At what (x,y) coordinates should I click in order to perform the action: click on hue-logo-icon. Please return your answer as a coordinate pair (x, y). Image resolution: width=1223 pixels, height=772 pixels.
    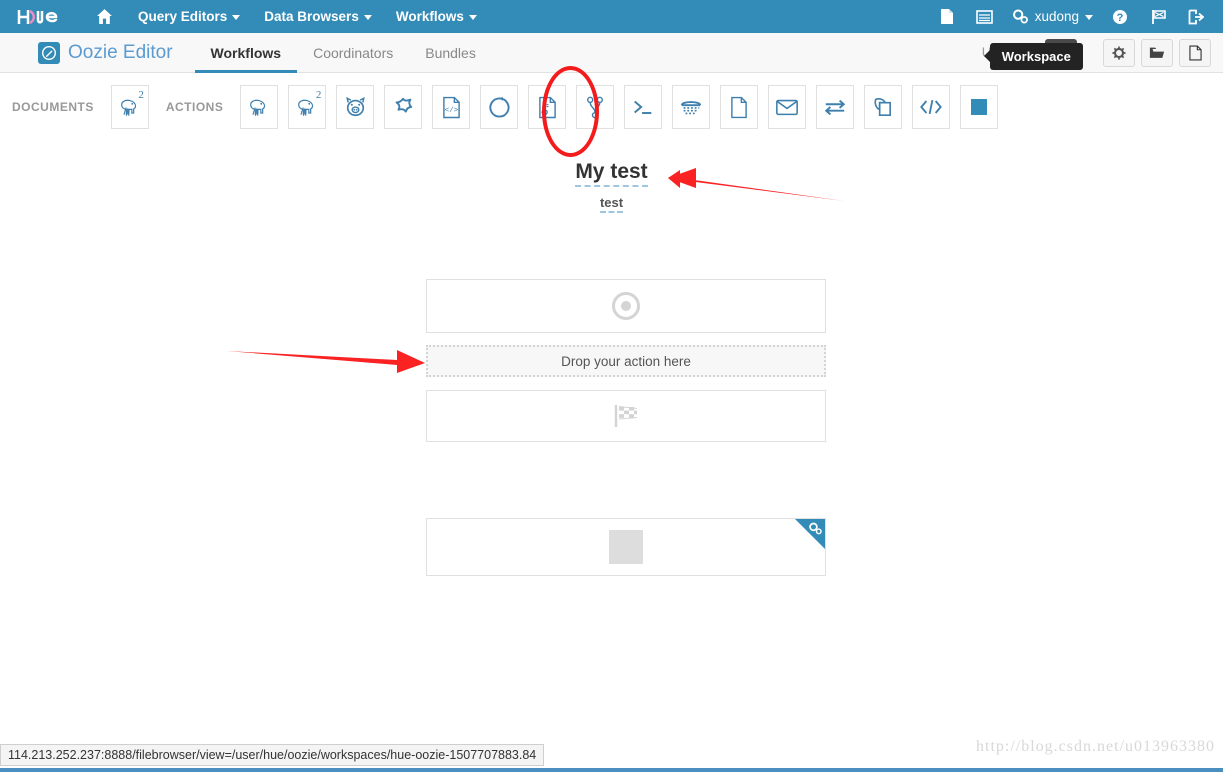
    Looking at the image, I should click on (37, 16).